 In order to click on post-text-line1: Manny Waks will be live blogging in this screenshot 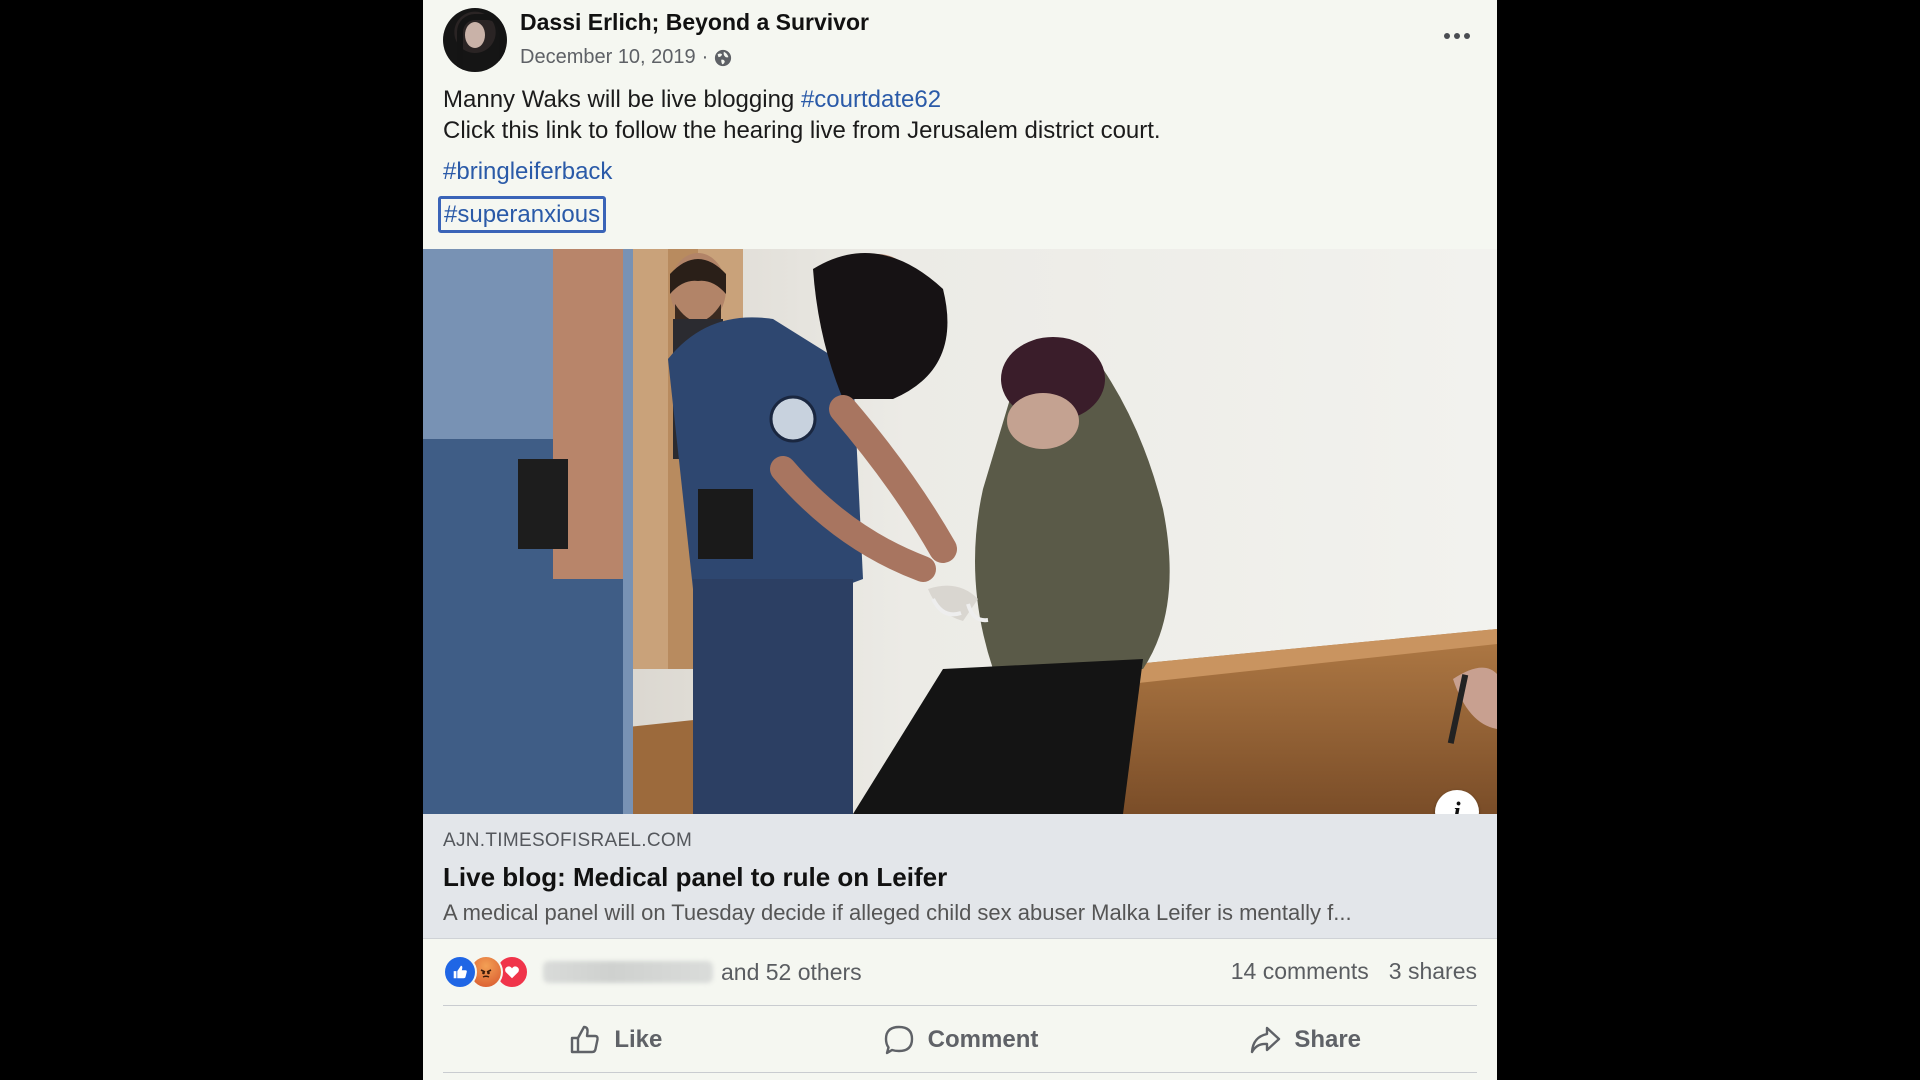, I will do `click(622, 99)`.